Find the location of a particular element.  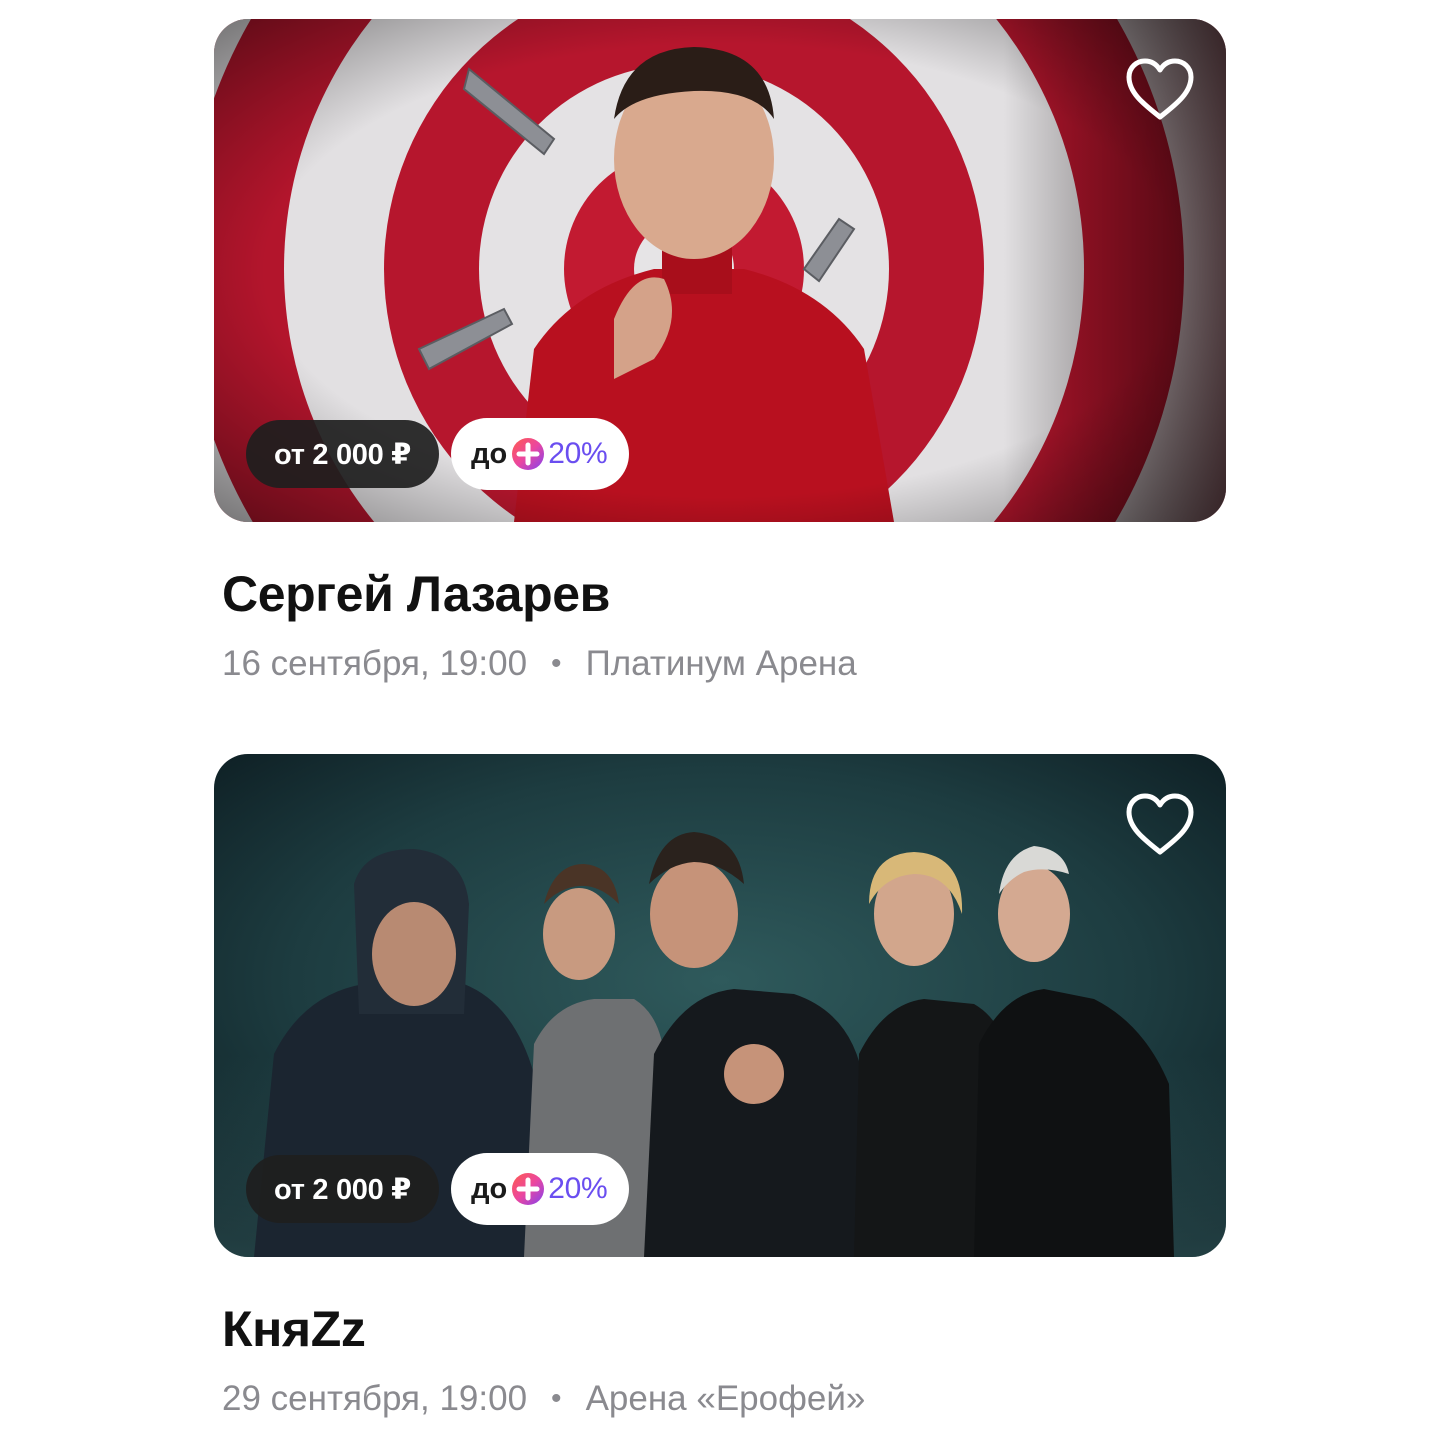

event-meta: 16 сентября, 19:00 • Платинум Арена is located at coordinates (724, 664).